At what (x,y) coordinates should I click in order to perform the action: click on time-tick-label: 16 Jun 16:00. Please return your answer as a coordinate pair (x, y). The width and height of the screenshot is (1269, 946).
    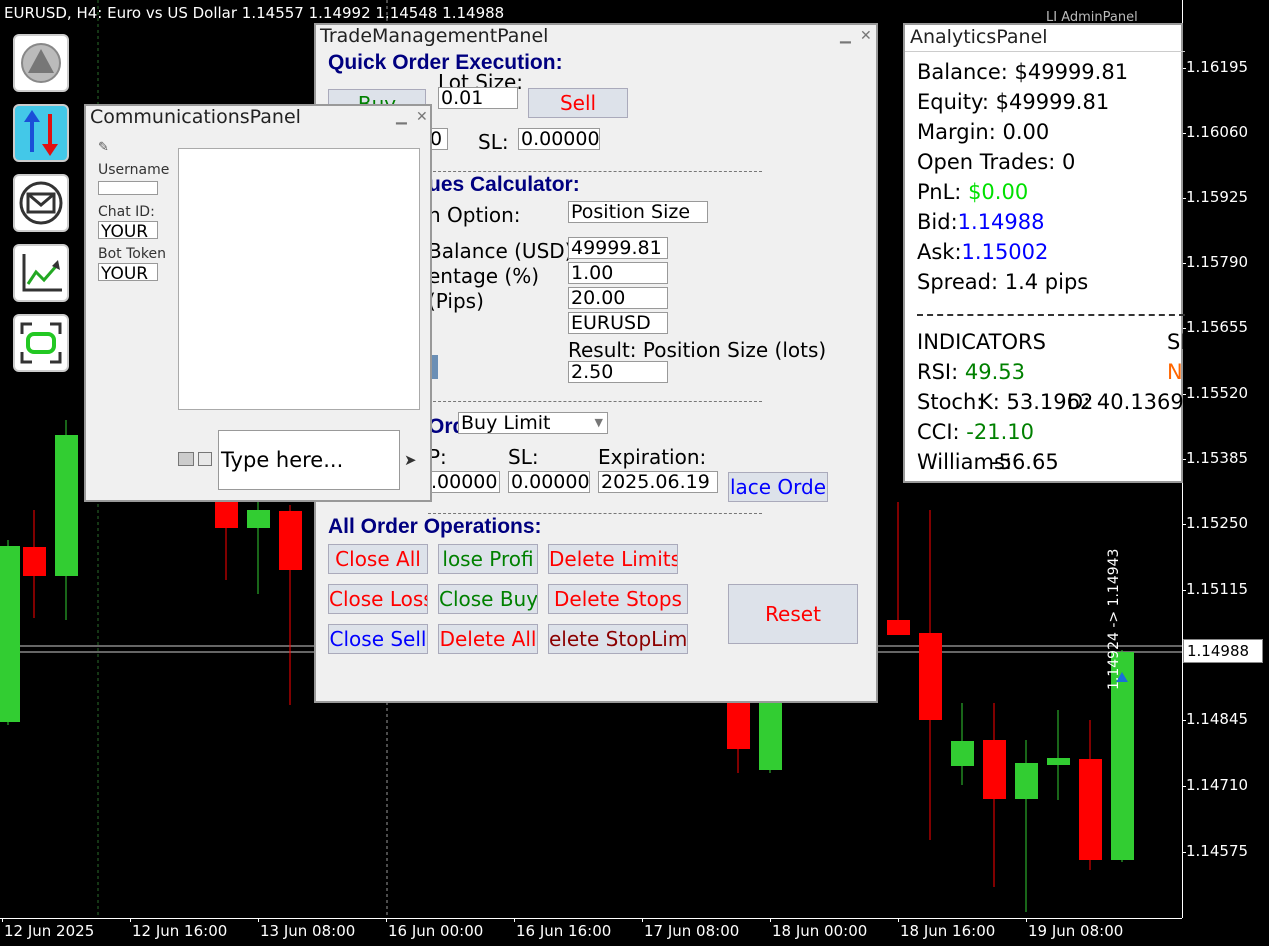
    Looking at the image, I should click on (564, 931).